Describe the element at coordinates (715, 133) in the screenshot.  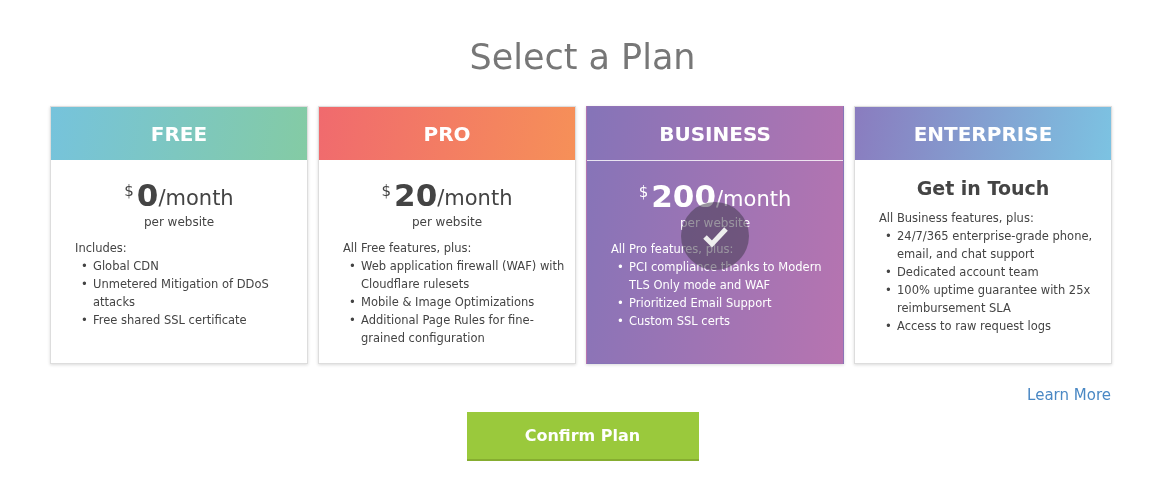
I see `plan-name: BUSINESS` at that location.